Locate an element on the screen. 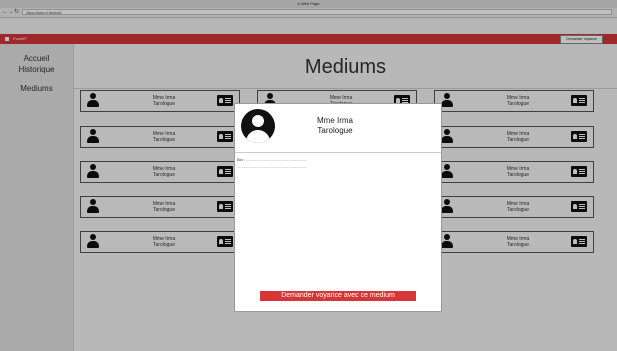 This screenshot has width=617, height=351. modal-divider is located at coordinates (338, 152).